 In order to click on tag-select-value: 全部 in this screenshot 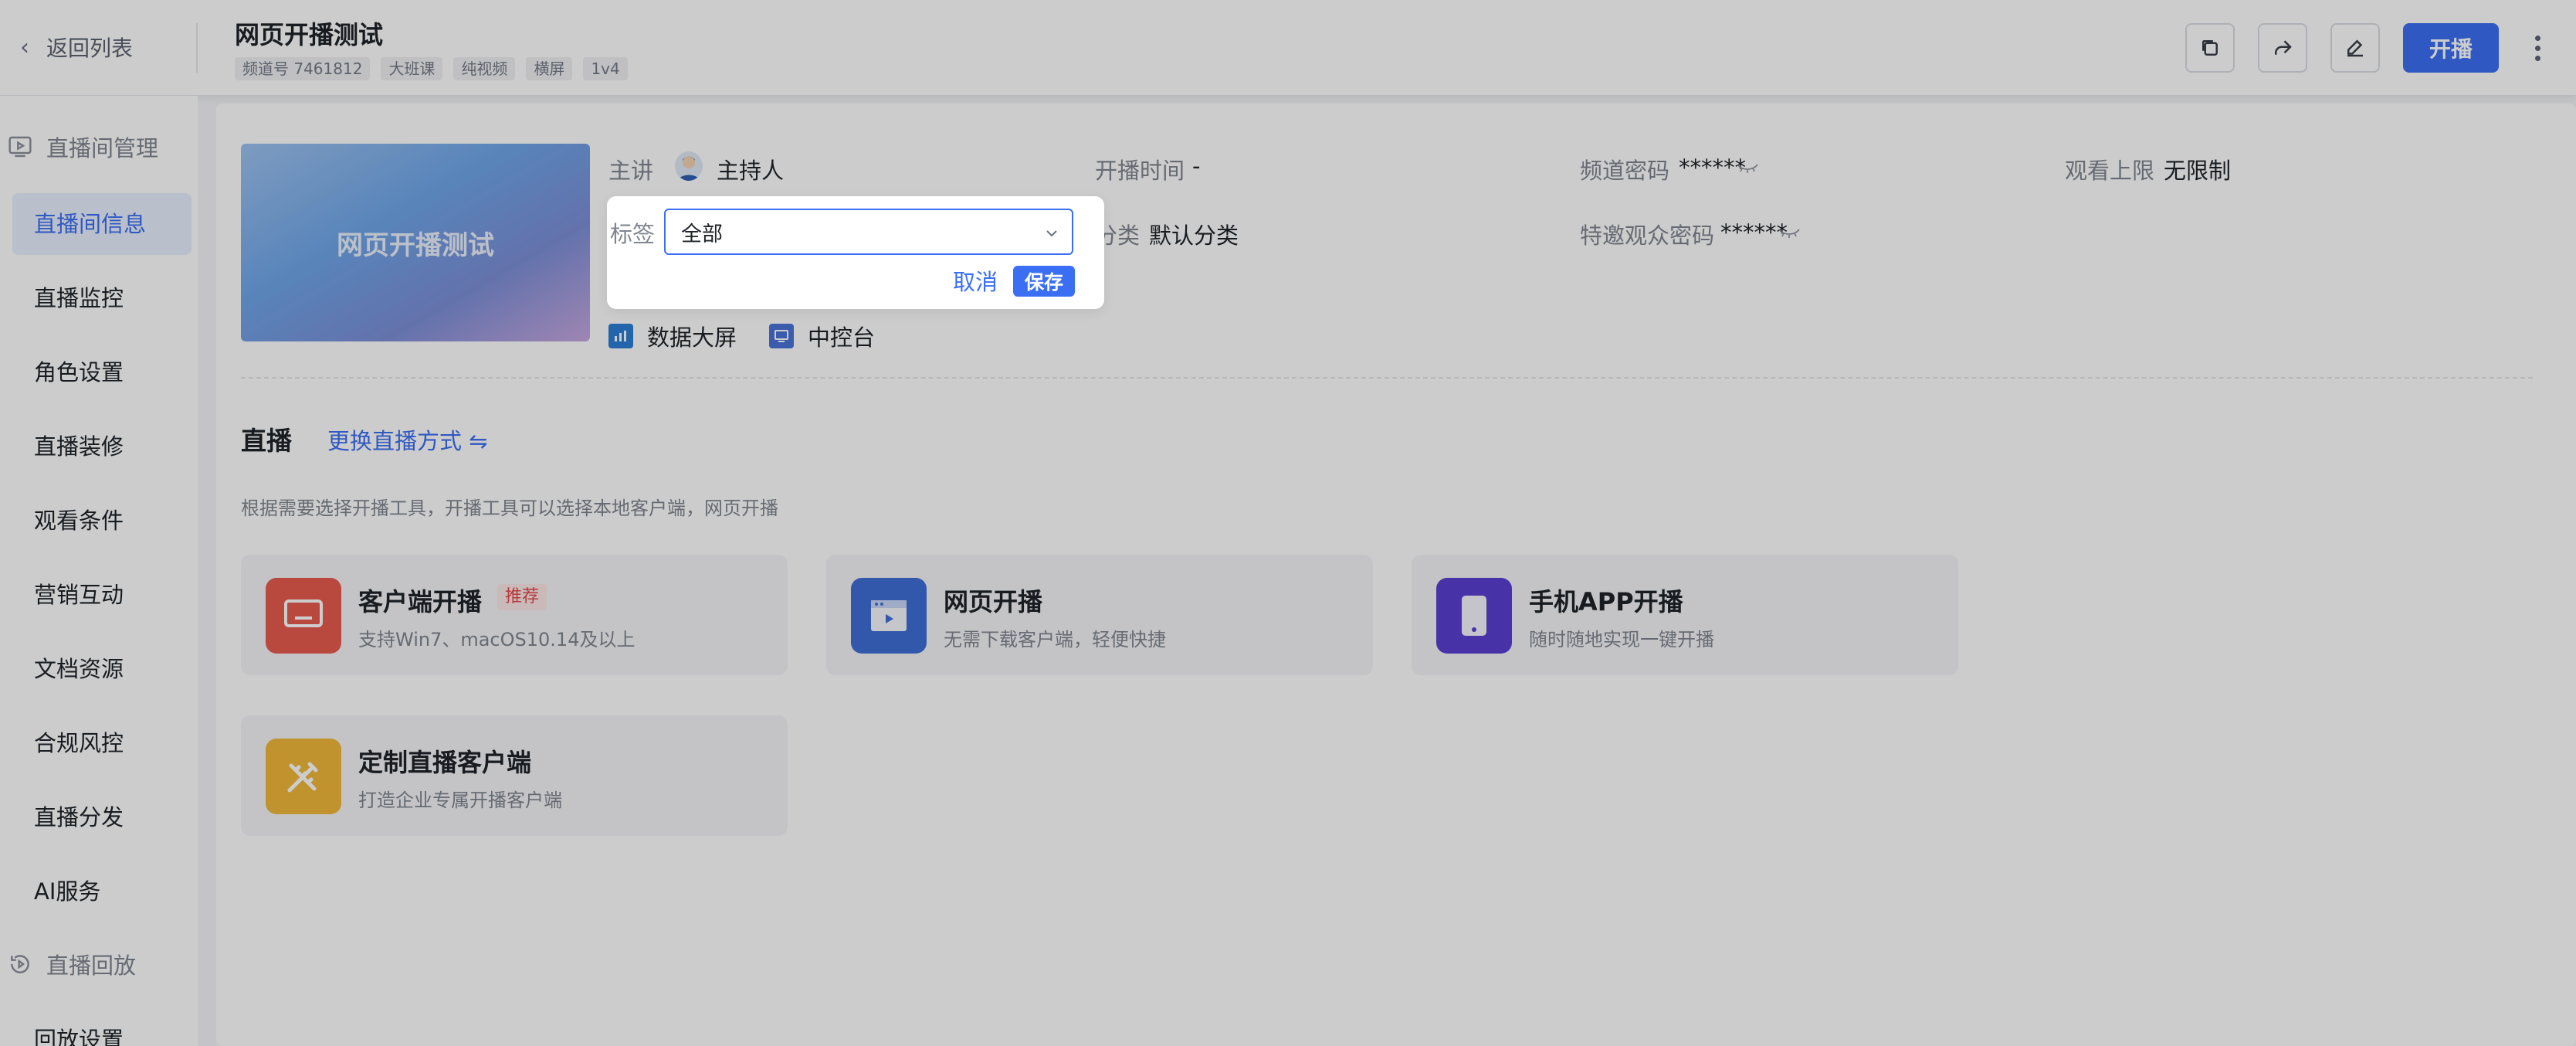, I will do `click(702, 234)`.